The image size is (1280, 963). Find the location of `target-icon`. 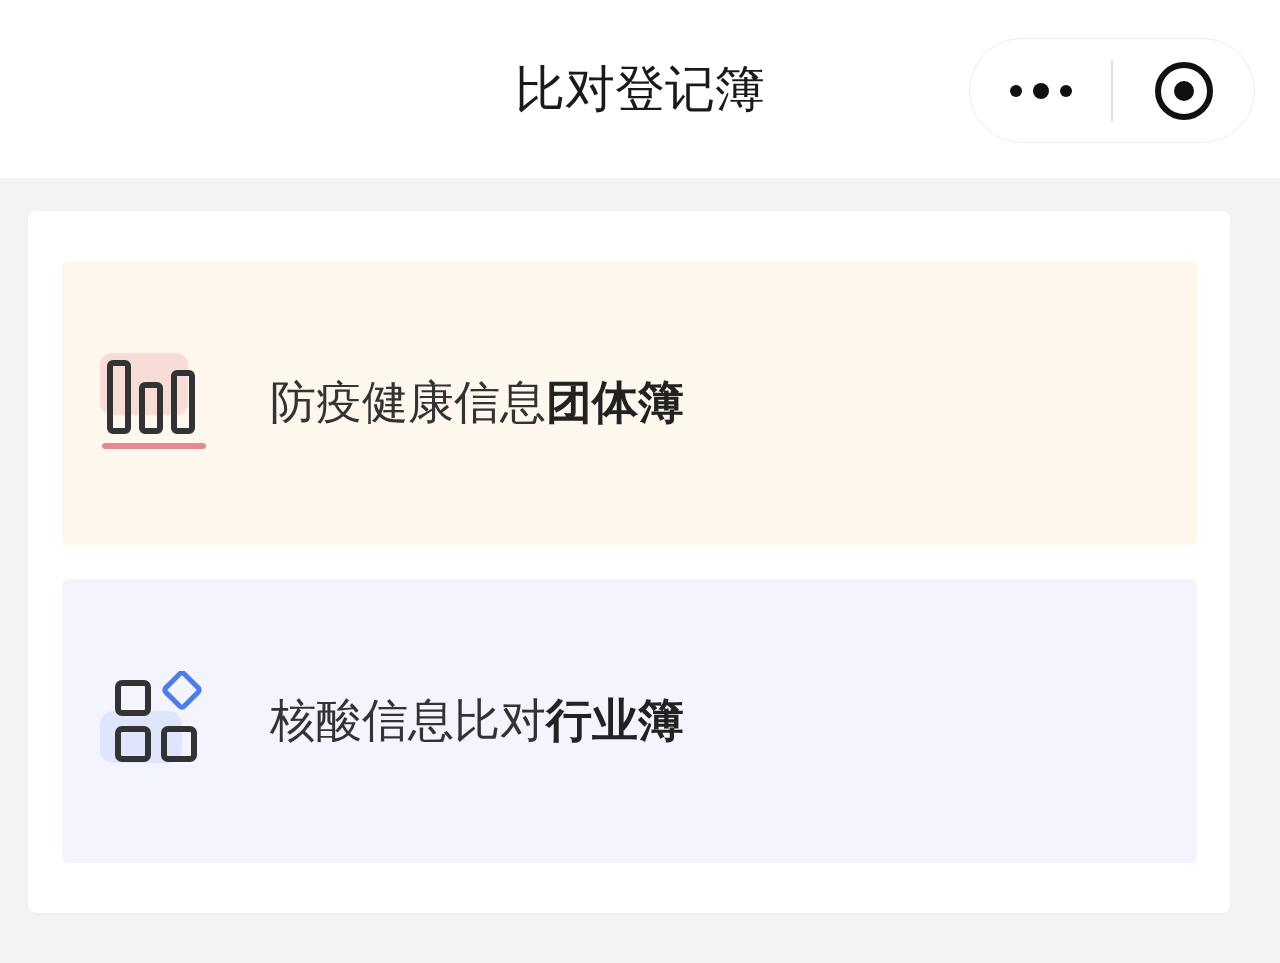

target-icon is located at coordinates (1183, 90).